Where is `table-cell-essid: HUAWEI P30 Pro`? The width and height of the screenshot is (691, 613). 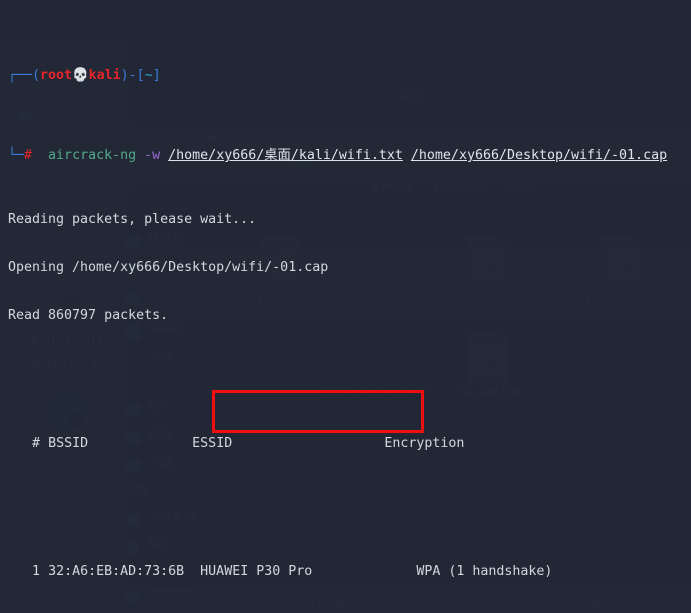
table-cell-essid: HUAWEI P30 Pro is located at coordinates (256, 571).